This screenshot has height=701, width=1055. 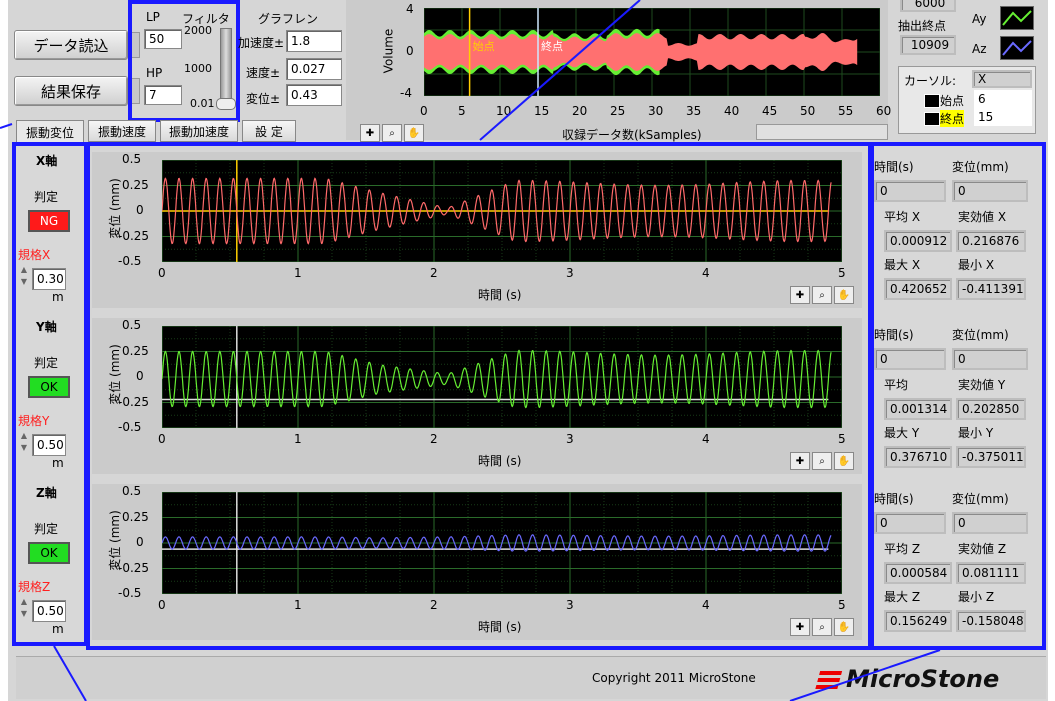 What do you see at coordinates (932, 101) in the screenshot?
I see `cursor-start-swatch` at bounding box center [932, 101].